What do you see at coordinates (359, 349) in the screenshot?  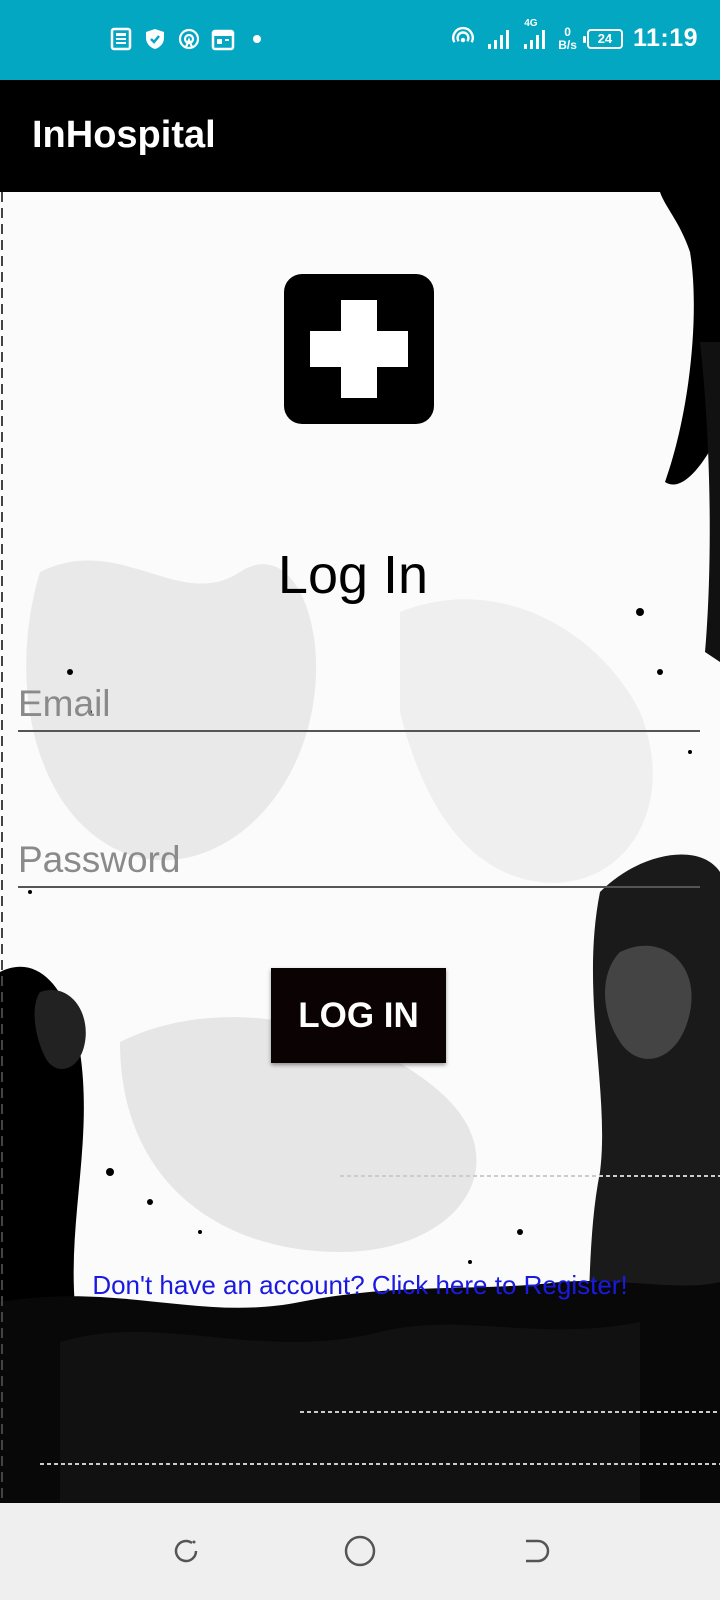 I see `medical-cross-icon` at bounding box center [359, 349].